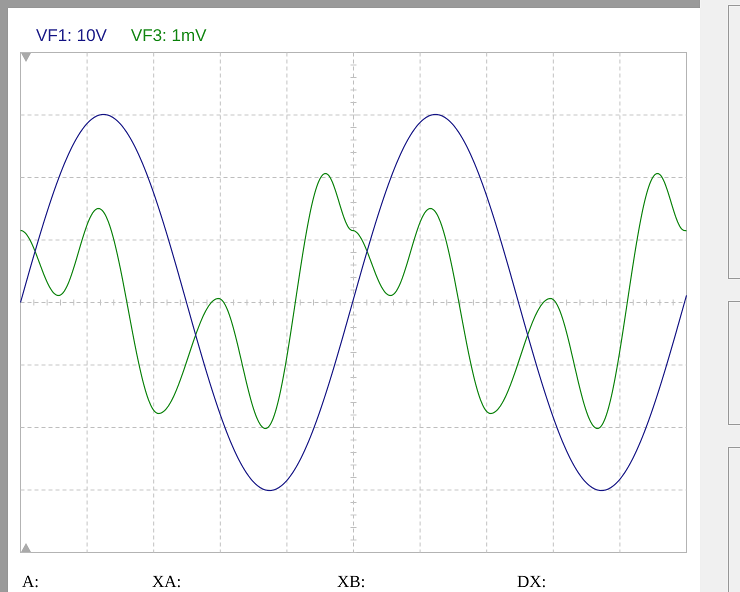 This screenshot has width=740, height=592. What do you see at coordinates (531, 582) in the screenshot?
I see `readout-label: DX:` at bounding box center [531, 582].